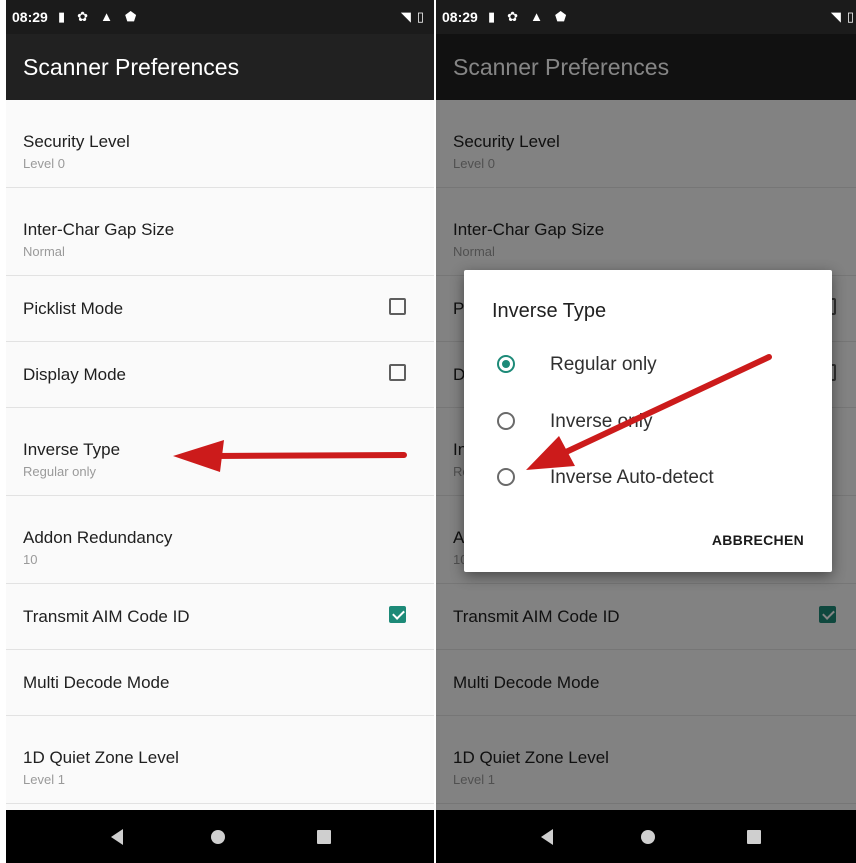 This screenshot has width=856, height=863. What do you see at coordinates (44, 163) in the screenshot?
I see `setting-value: Level 0` at bounding box center [44, 163].